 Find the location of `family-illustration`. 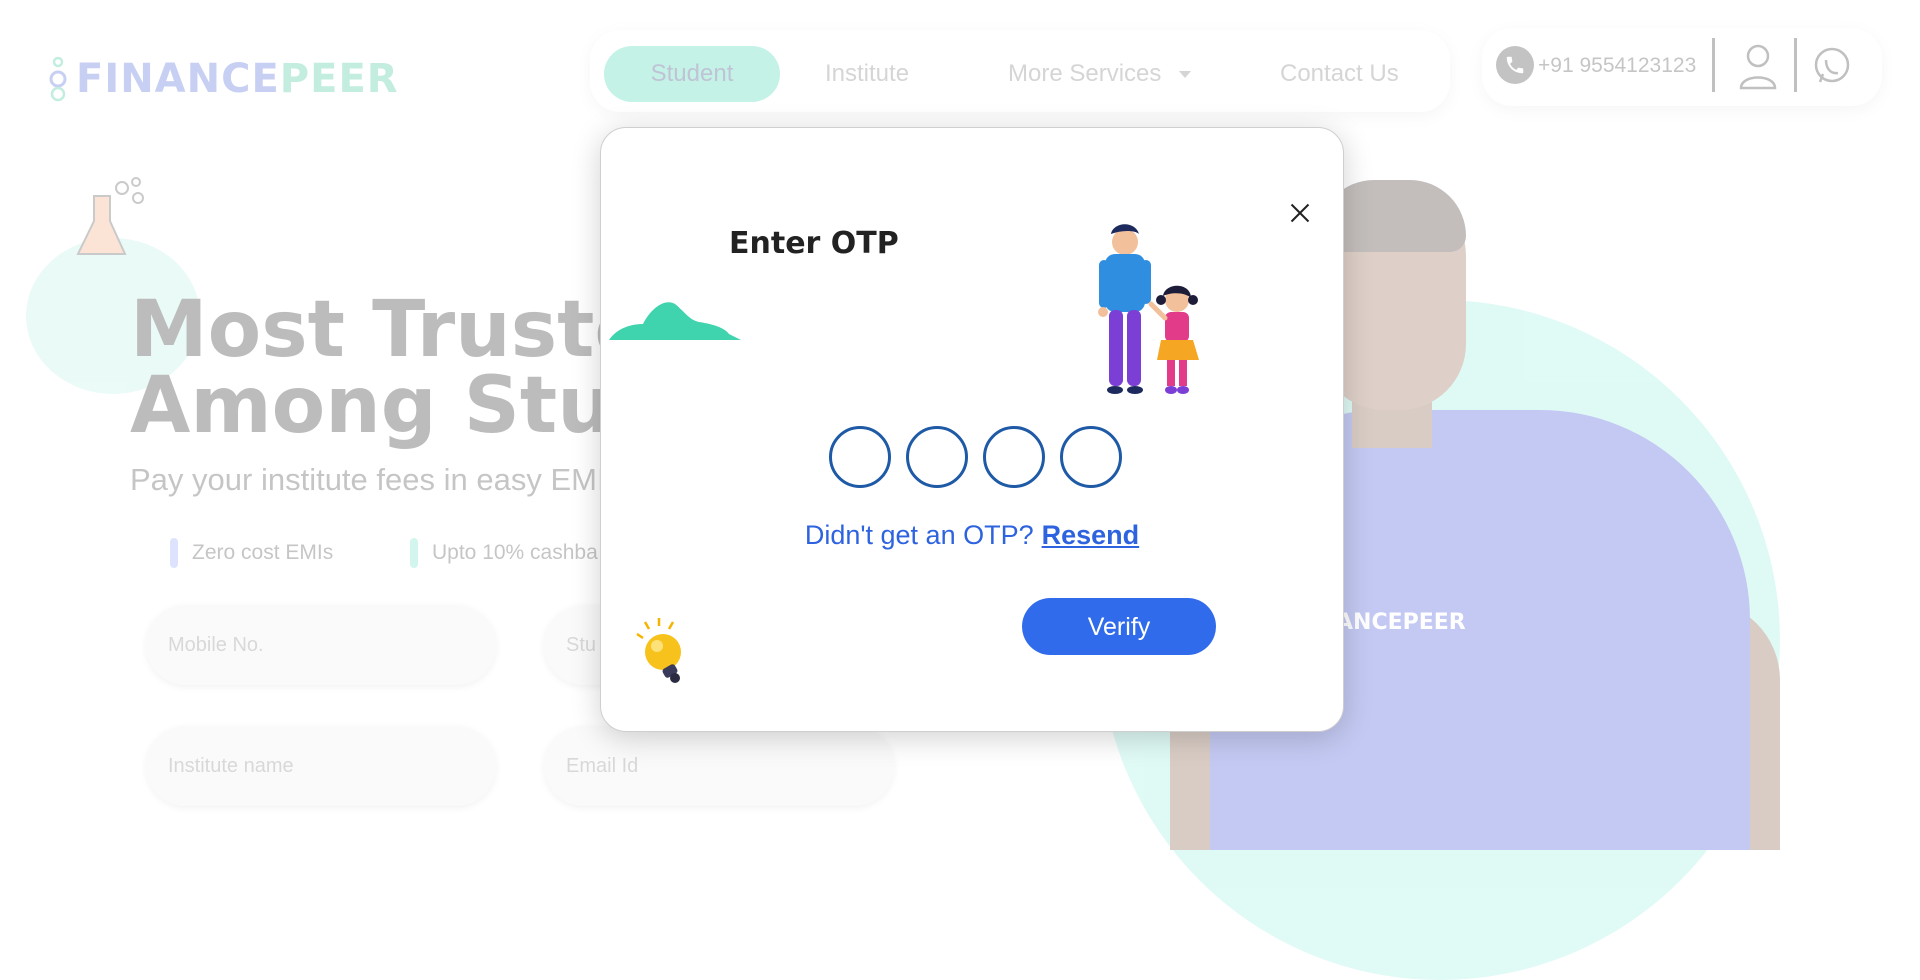

family-illustration is located at coordinates (1148, 309).